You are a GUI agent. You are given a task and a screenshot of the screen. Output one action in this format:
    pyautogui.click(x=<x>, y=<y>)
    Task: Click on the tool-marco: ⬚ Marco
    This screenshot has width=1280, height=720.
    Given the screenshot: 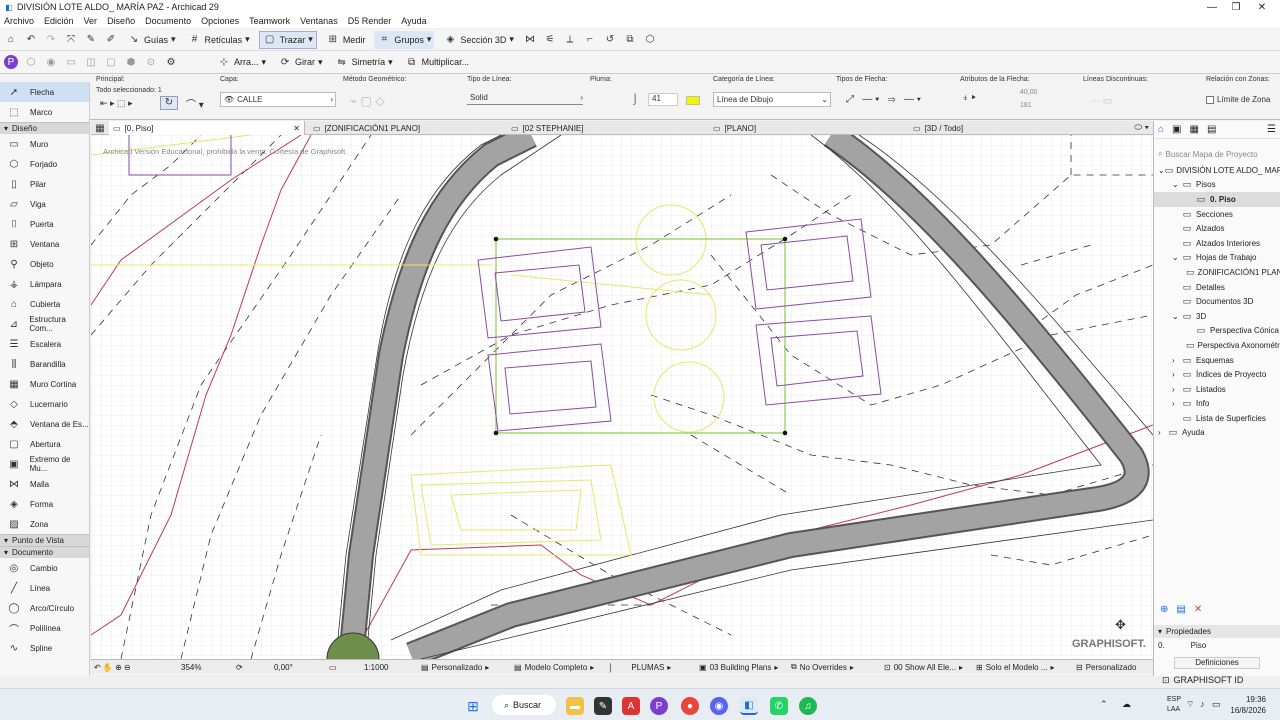 What is the action you would take?
    pyautogui.click(x=44, y=112)
    